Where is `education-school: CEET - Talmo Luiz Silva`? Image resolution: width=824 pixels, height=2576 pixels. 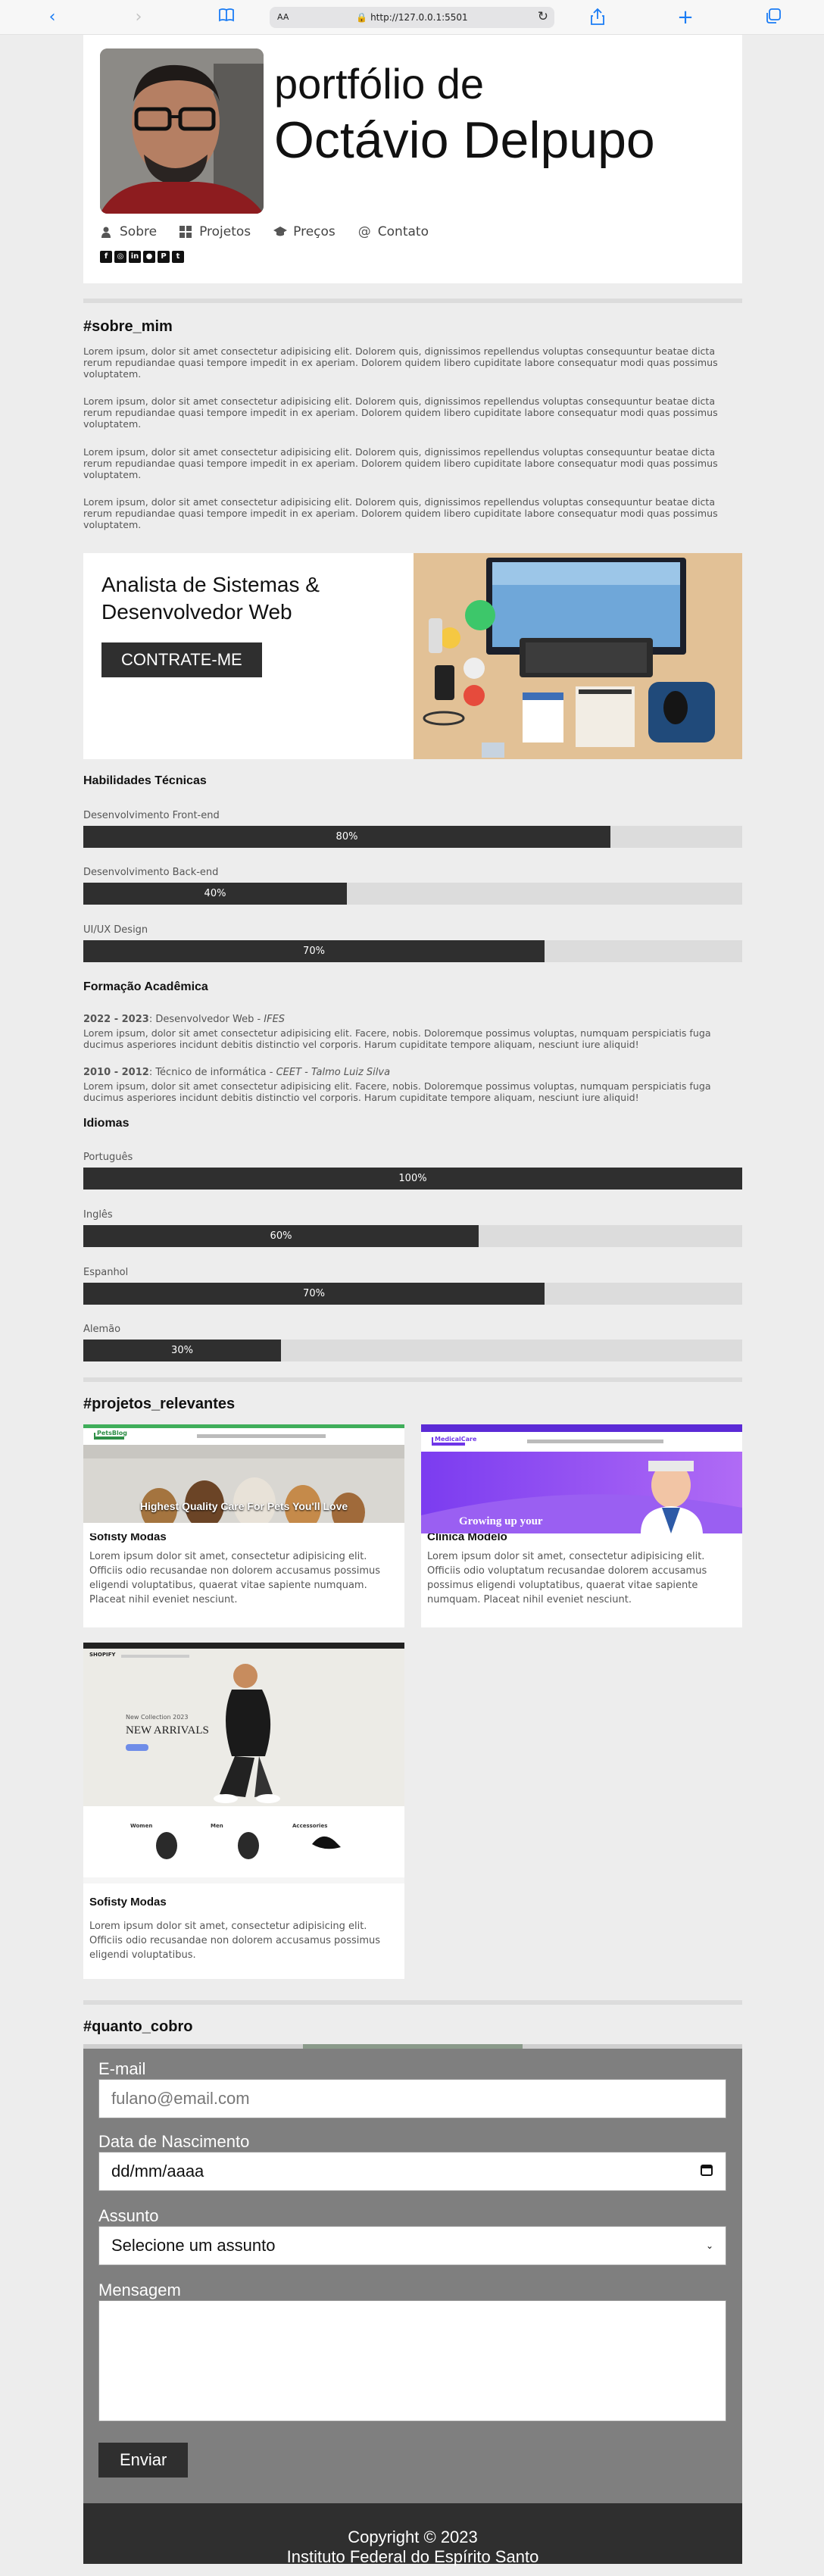
education-school: CEET - Talmo Luiz Silva is located at coordinates (333, 1072).